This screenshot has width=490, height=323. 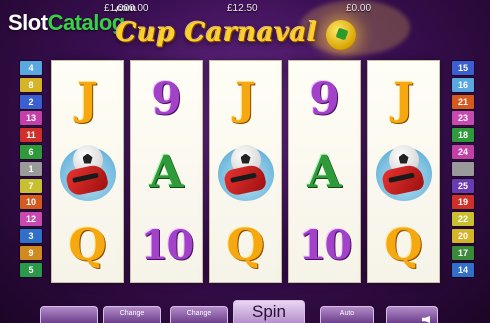 What do you see at coordinates (463, 269) in the screenshot?
I see `right-payline-badge: 14` at bounding box center [463, 269].